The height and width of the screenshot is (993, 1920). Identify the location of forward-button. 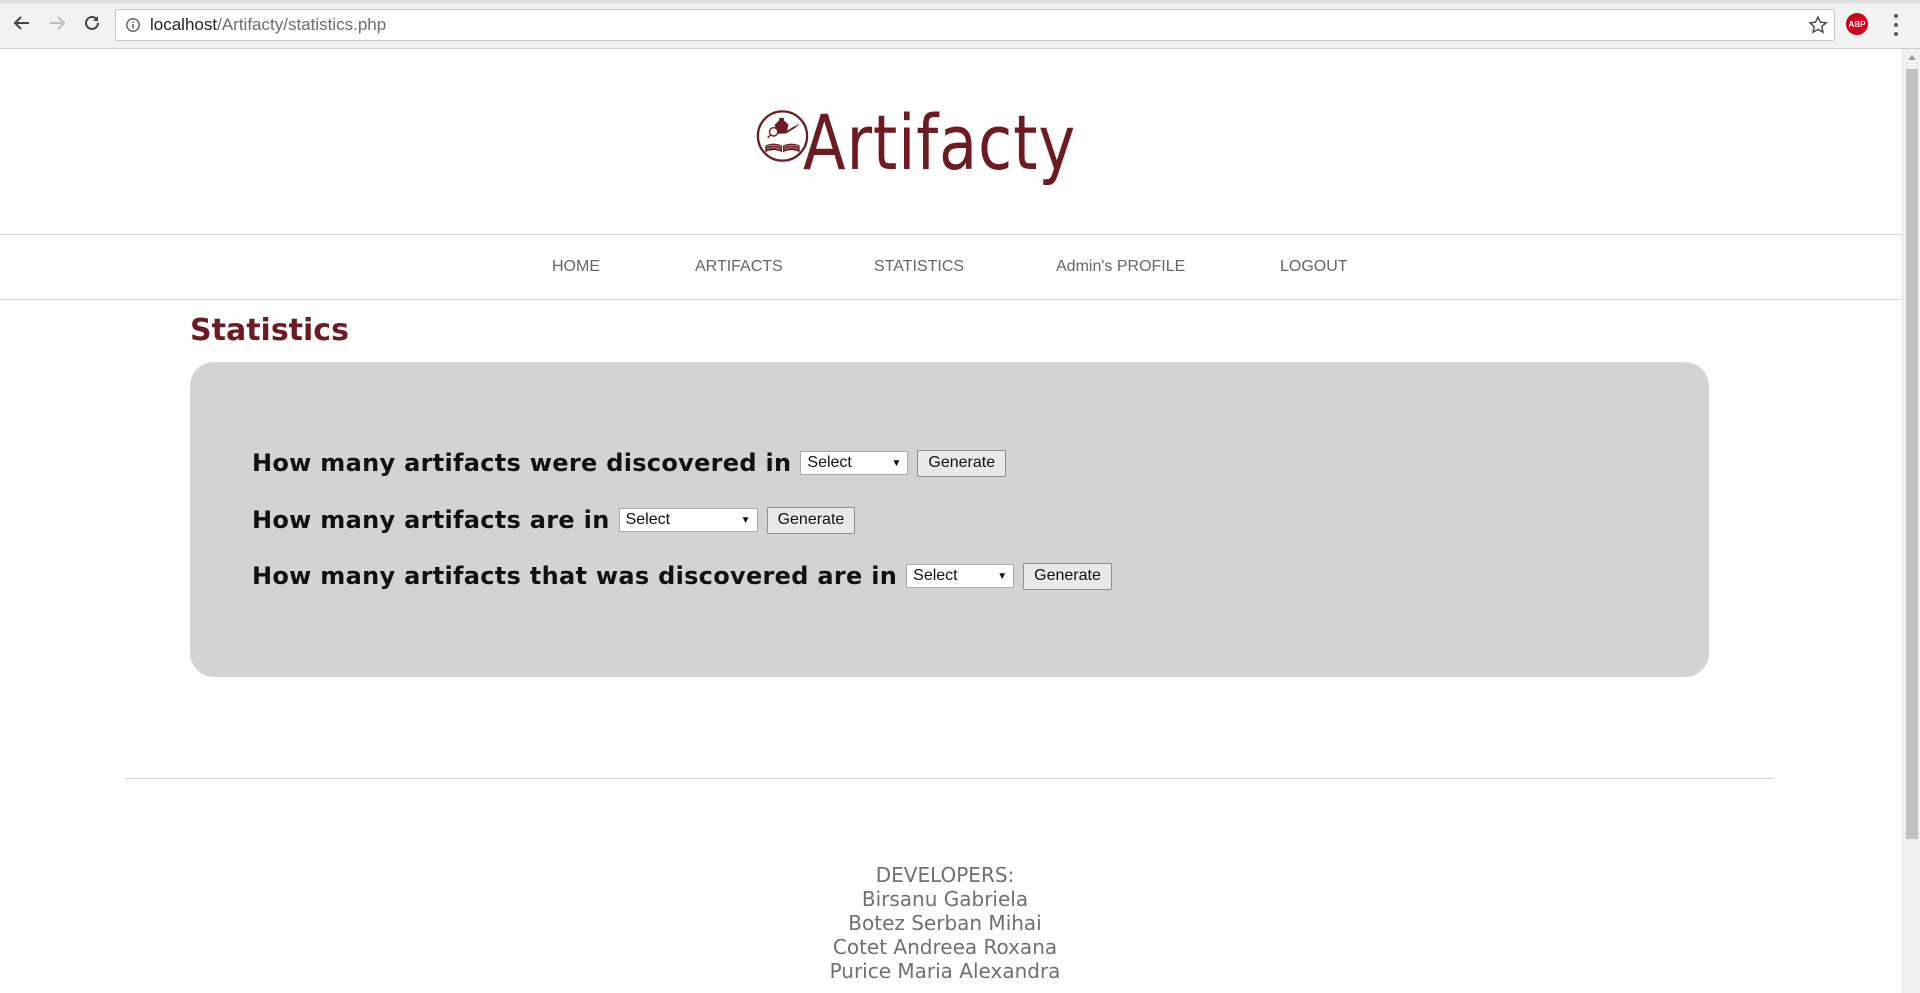
(57, 23).